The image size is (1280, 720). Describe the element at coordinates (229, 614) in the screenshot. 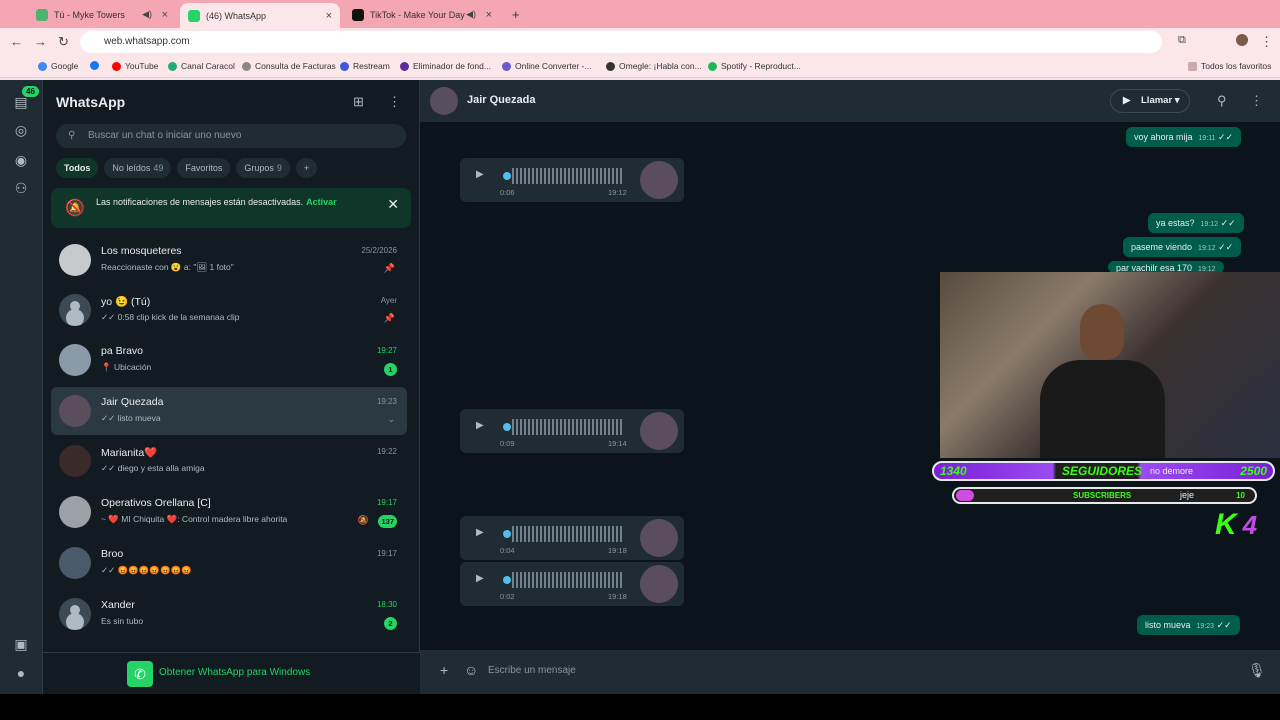

I see `chat-item: Xander Es sin tubo 18:30 2` at that location.